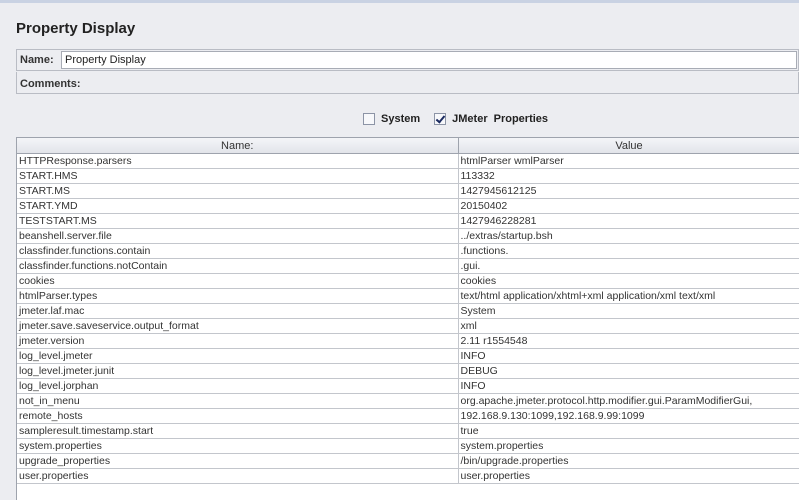 Image resolution: width=799 pixels, height=500 pixels. What do you see at coordinates (628, 371) in the screenshot?
I see `property-value-cell: DEBUG` at bounding box center [628, 371].